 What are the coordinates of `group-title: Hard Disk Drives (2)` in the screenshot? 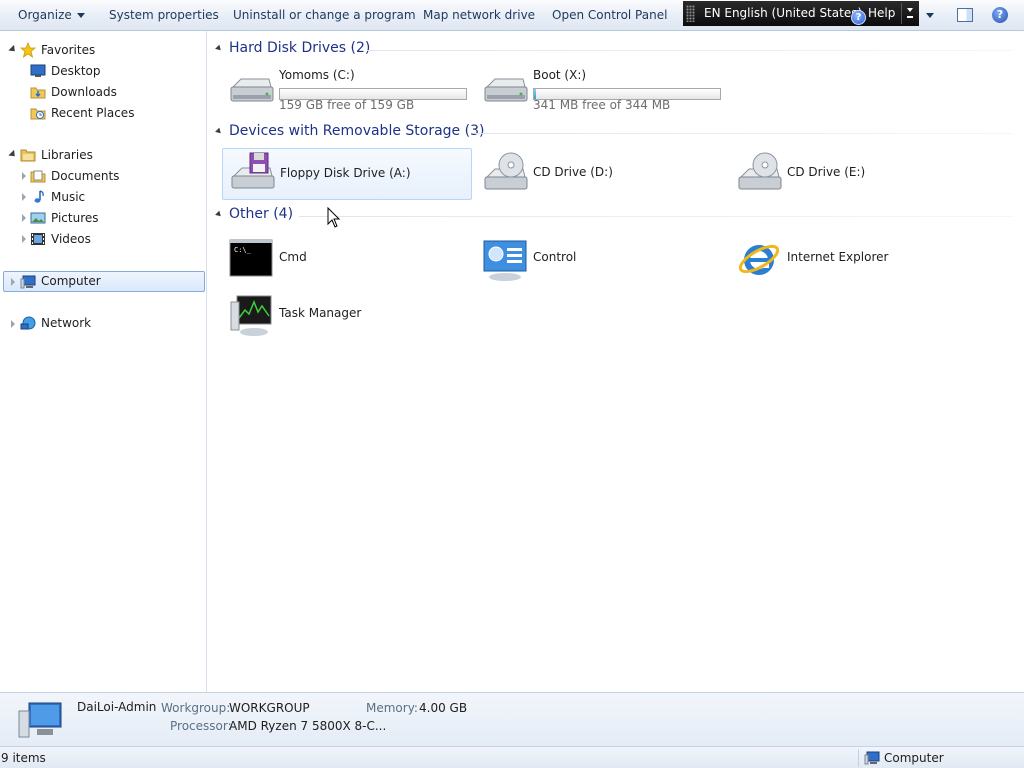 It's located at (300, 48).